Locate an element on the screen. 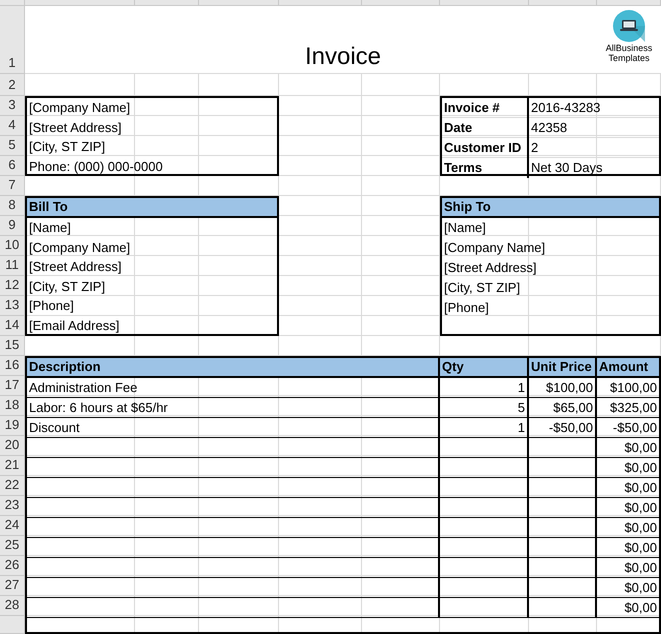 Image resolution: width=661 pixels, height=634 pixels. row-number: 12 is located at coordinates (12, 286).